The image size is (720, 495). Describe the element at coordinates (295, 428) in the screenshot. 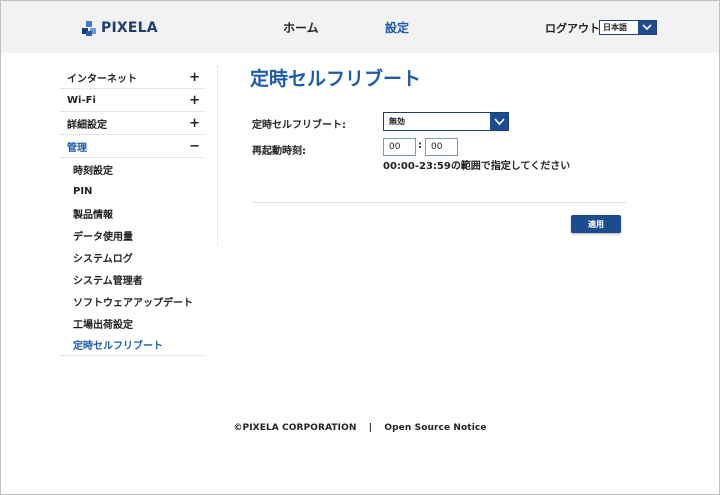

I see `copyright-text: ©PIXELA CORPORATION` at that location.